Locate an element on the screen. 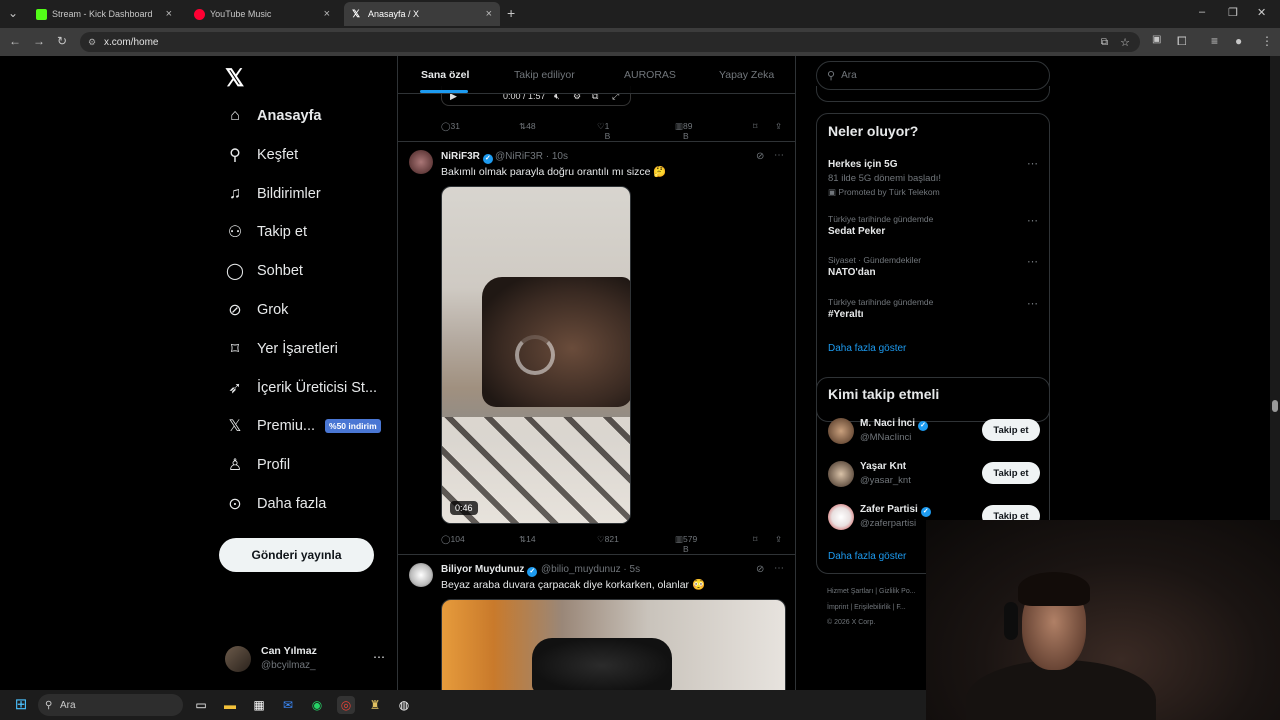 This screenshot has height=720, width=1280. tweet-video is located at coordinates (613, 644).